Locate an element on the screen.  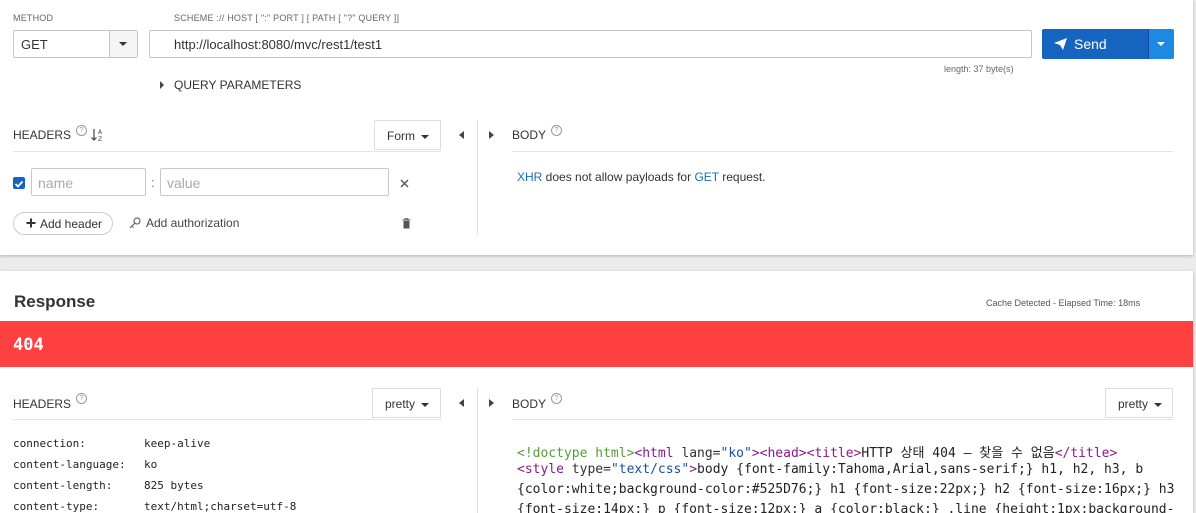
header-key: content-language: is located at coordinates (69, 464).